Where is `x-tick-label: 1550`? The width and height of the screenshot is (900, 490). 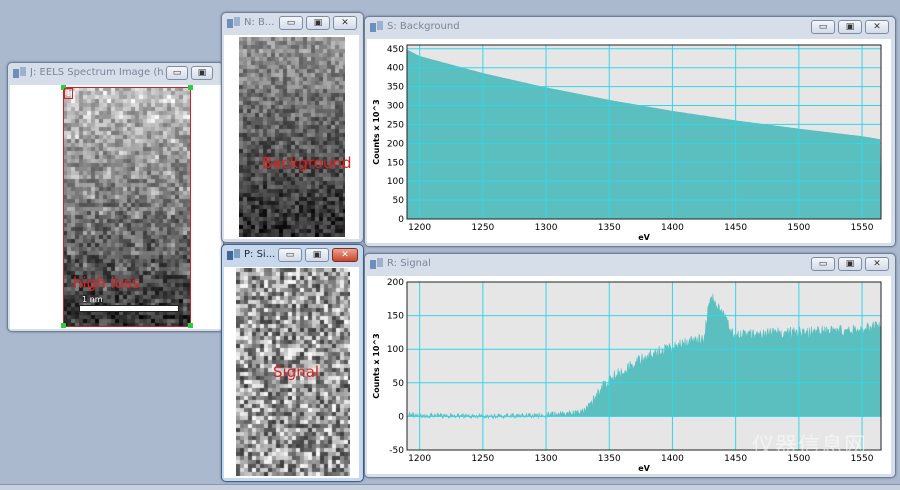 x-tick-label: 1550 is located at coordinates (862, 228).